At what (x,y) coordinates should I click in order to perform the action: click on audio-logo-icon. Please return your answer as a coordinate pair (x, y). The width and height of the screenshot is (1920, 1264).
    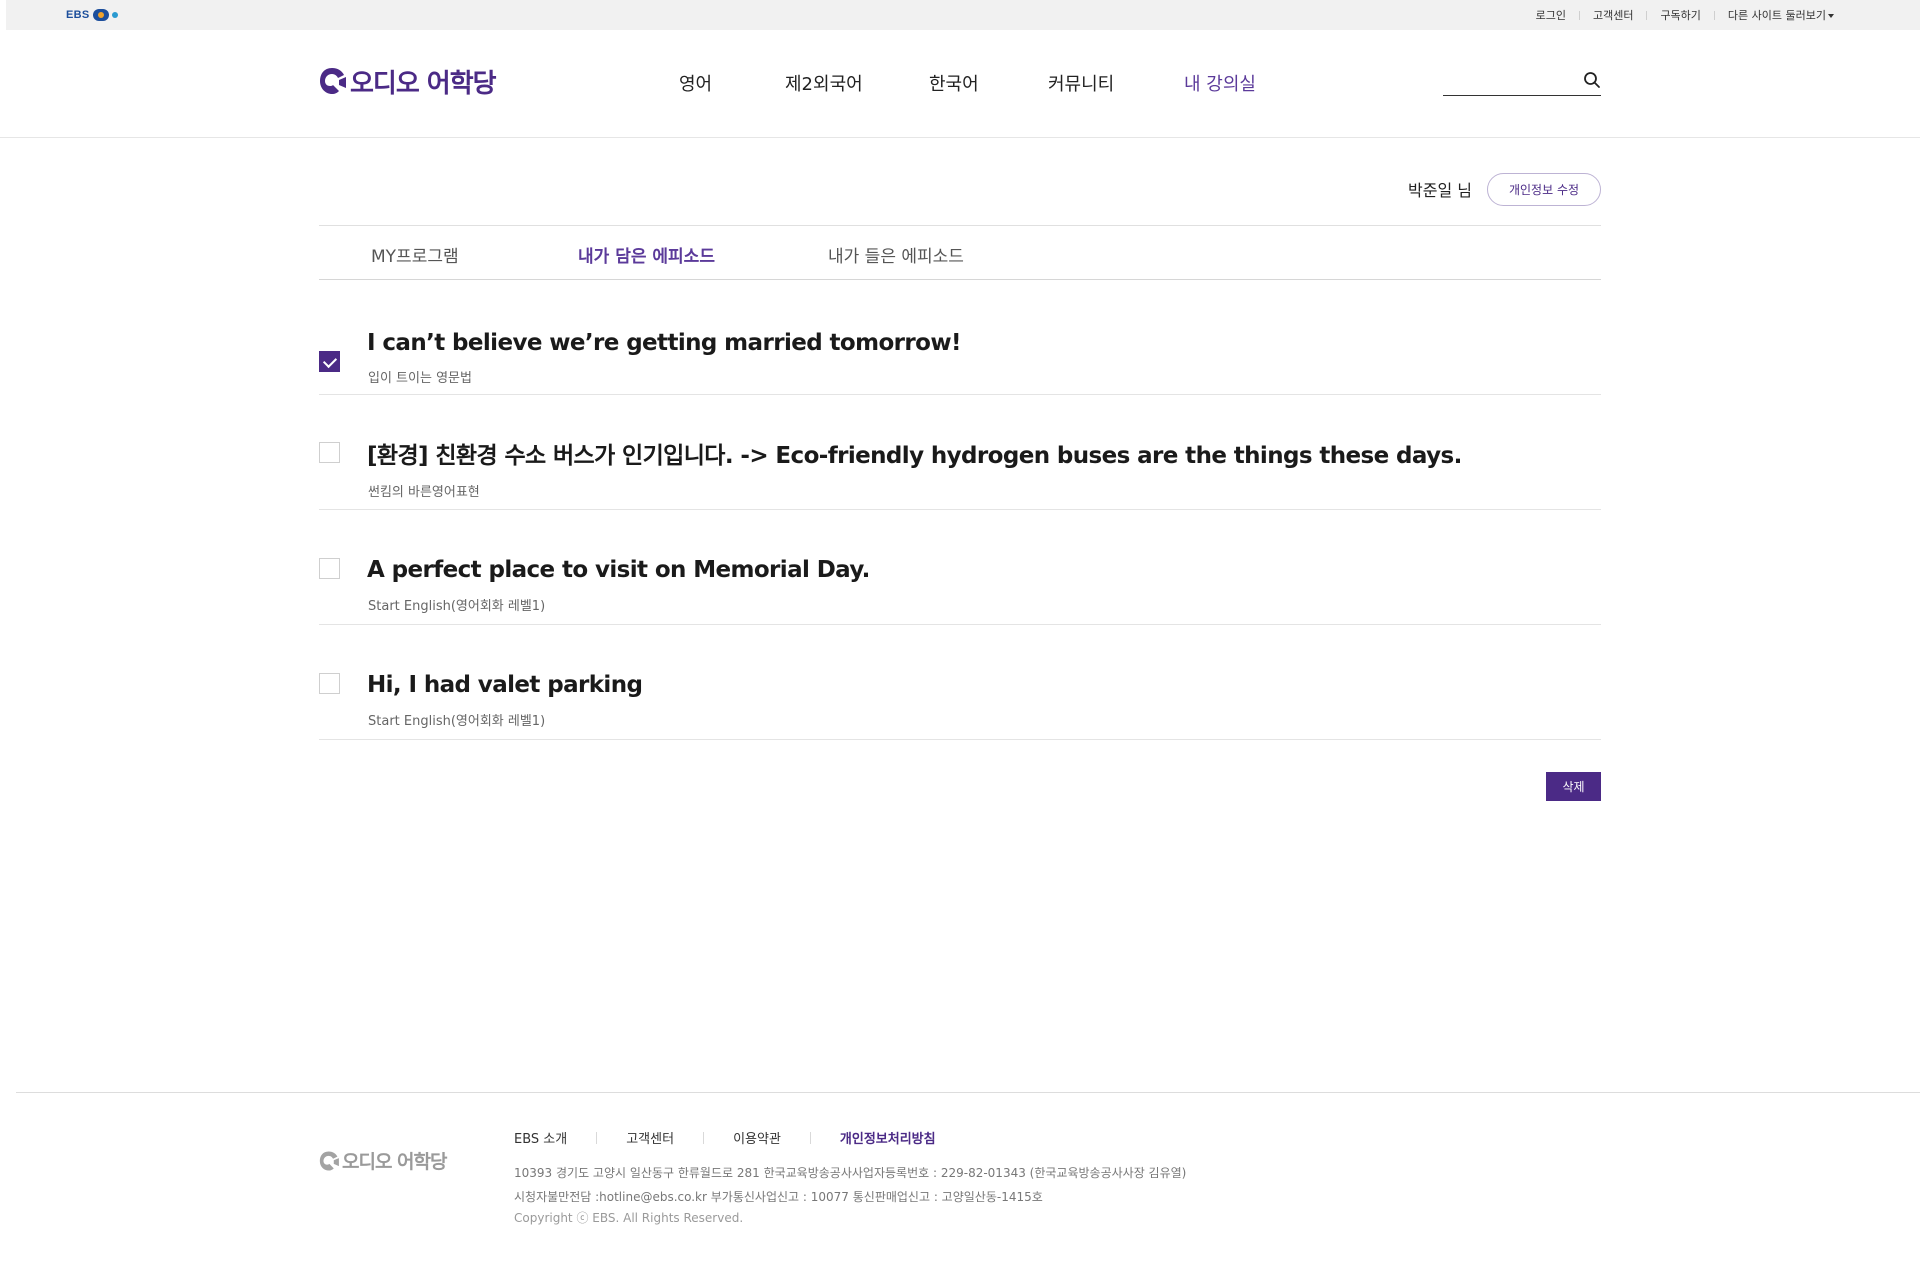
    Looking at the image, I should click on (329, 1160).